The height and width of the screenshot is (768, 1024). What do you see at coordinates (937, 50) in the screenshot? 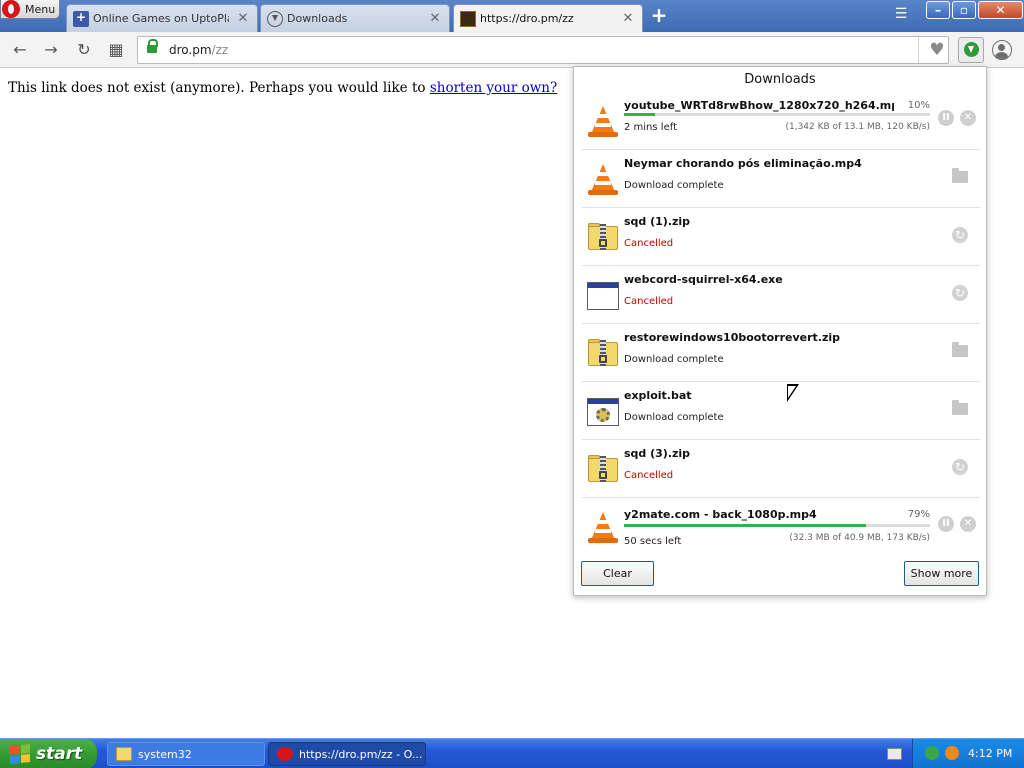
I see `heart-icon: ♥` at bounding box center [937, 50].